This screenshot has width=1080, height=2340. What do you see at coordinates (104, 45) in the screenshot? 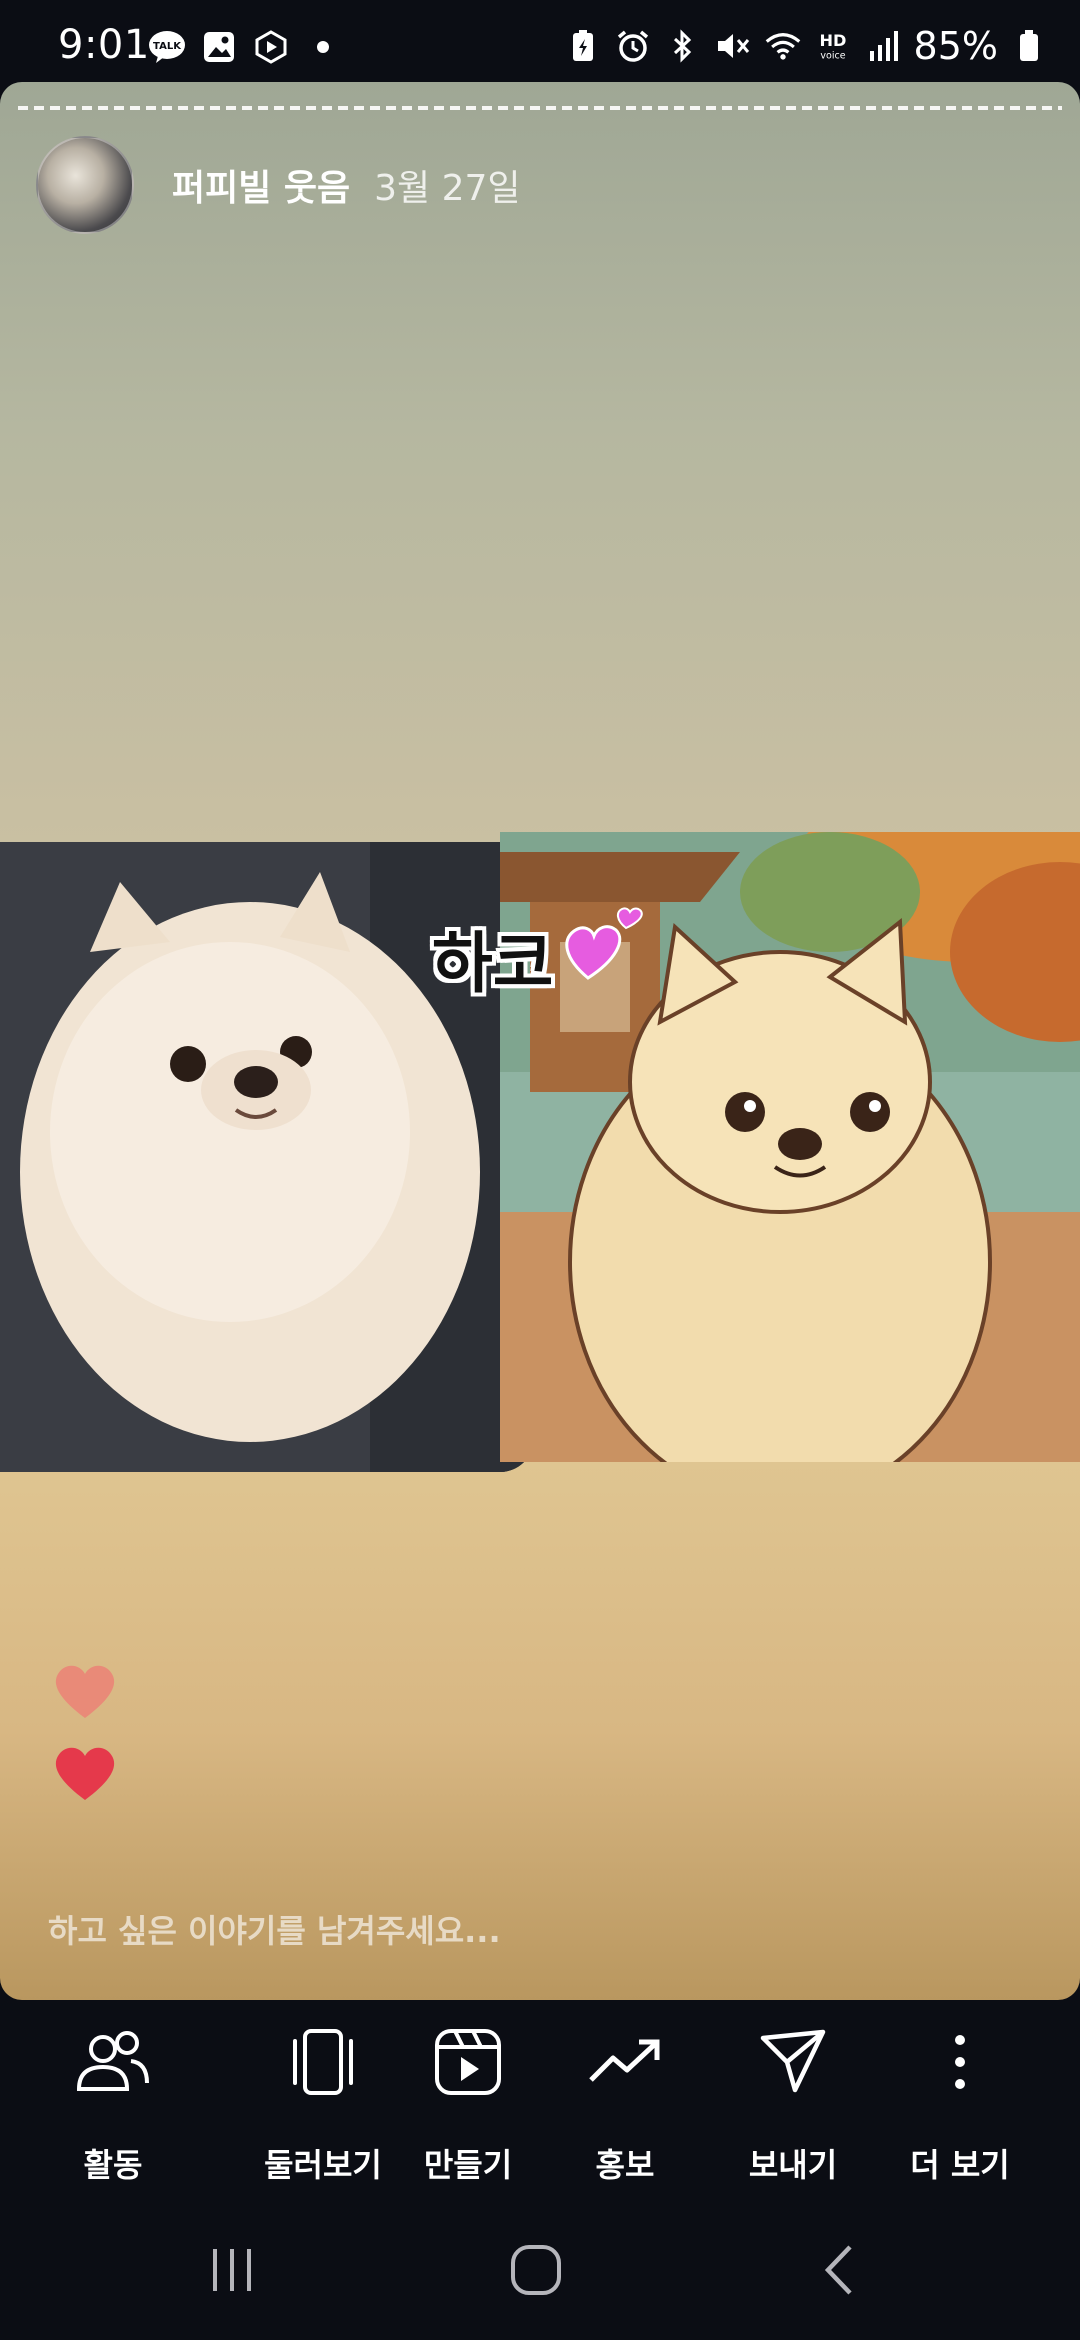
I see `status-time: 9:01` at bounding box center [104, 45].